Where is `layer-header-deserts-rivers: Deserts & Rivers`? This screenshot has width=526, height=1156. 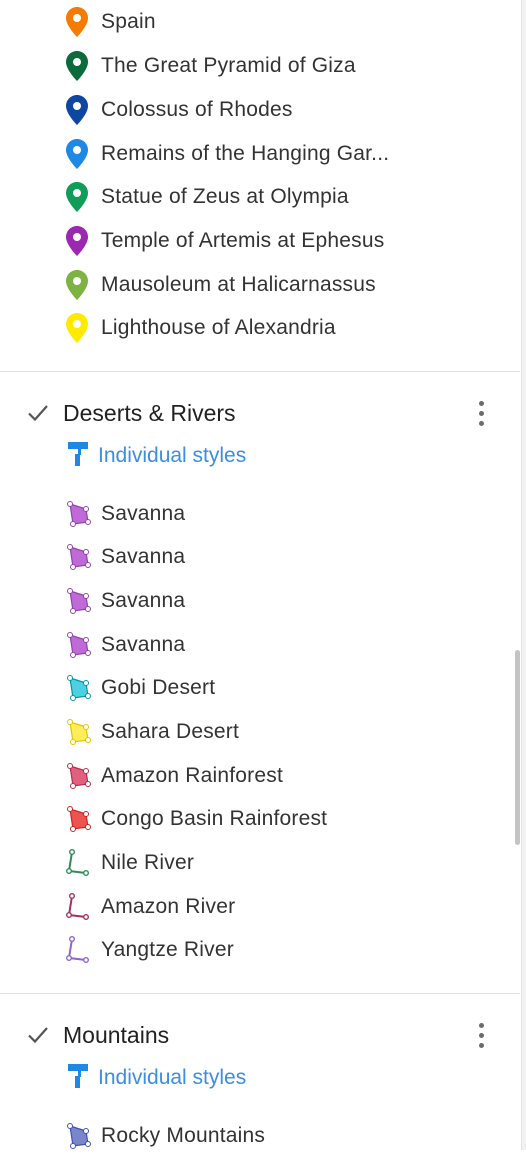
layer-header-deserts-rivers: Deserts & Rivers is located at coordinates (260, 413).